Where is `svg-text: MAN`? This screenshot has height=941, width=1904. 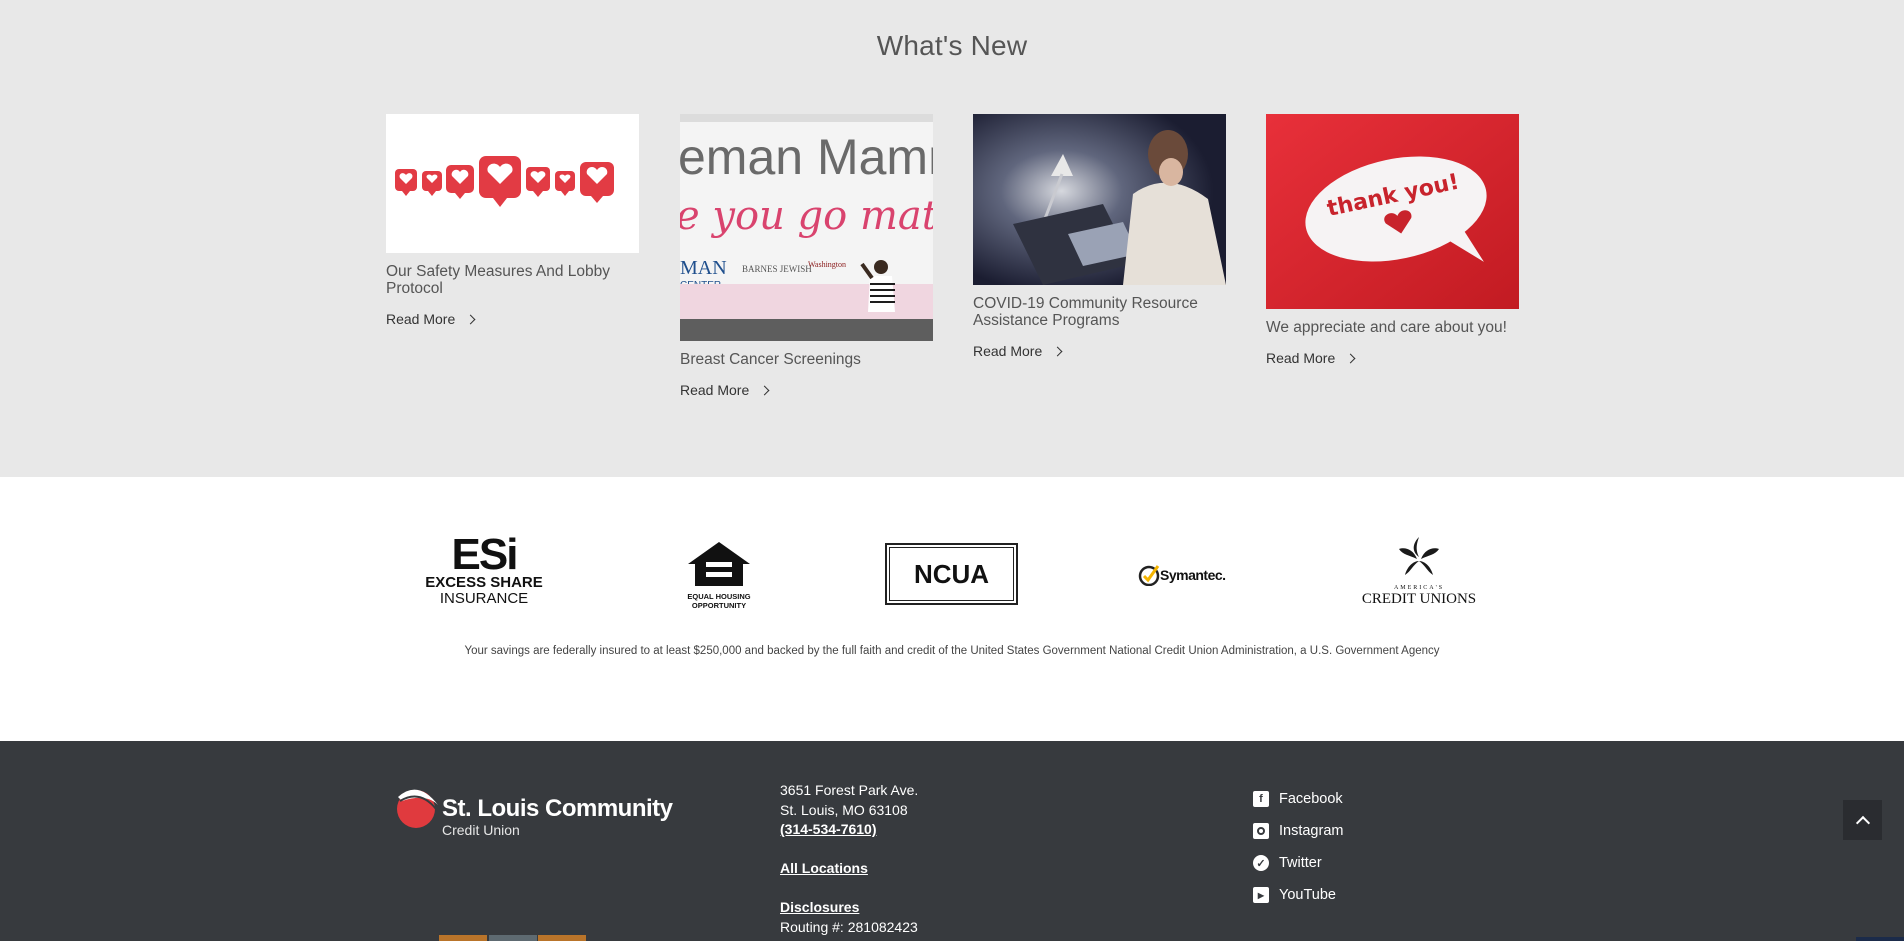
svg-text: MAN is located at coordinates (703, 268).